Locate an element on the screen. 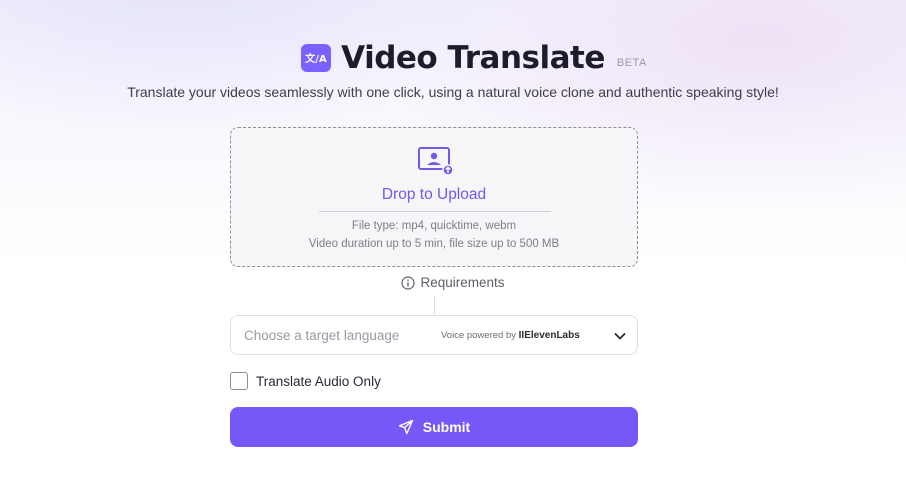 The width and height of the screenshot is (906, 488). header: 文/A Video Translate BETA is located at coordinates (453, 58).